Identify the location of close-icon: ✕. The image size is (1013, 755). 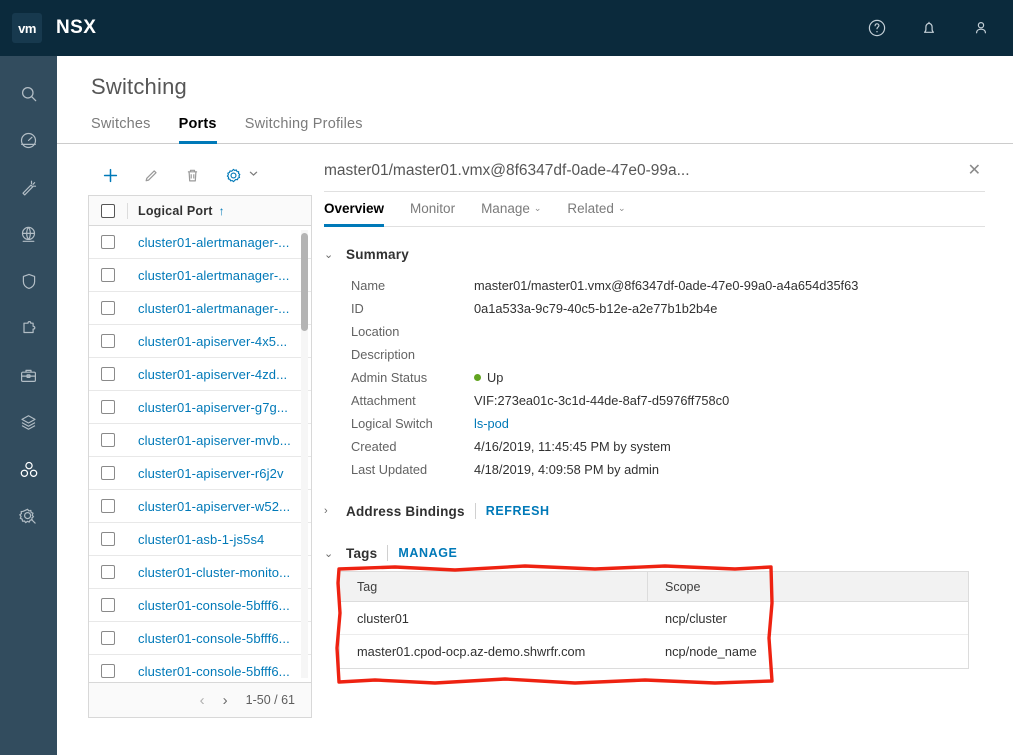
(974, 170).